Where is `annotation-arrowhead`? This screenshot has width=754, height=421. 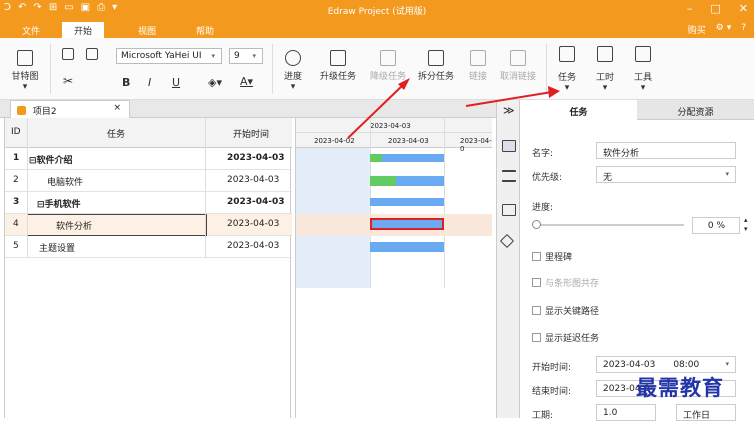
annotation-arrowhead is located at coordinates (554, 92).